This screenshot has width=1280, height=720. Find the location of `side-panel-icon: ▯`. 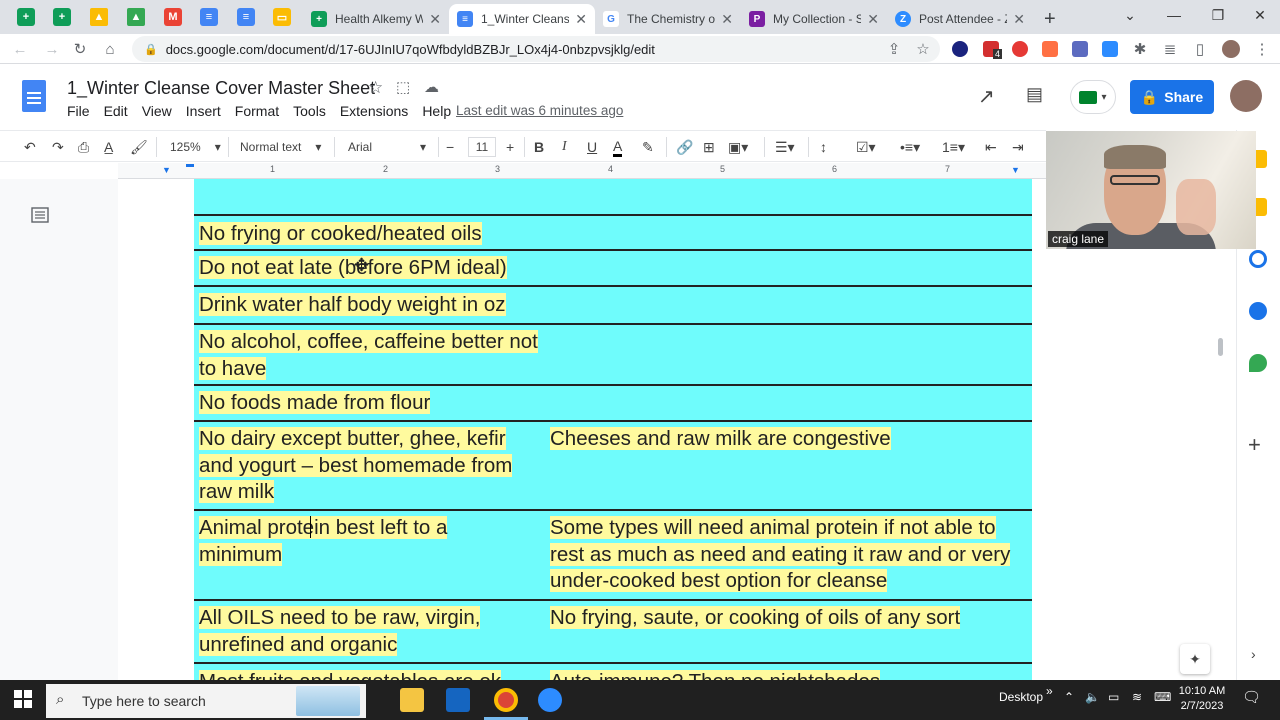

side-panel-icon: ▯ is located at coordinates (1200, 49).